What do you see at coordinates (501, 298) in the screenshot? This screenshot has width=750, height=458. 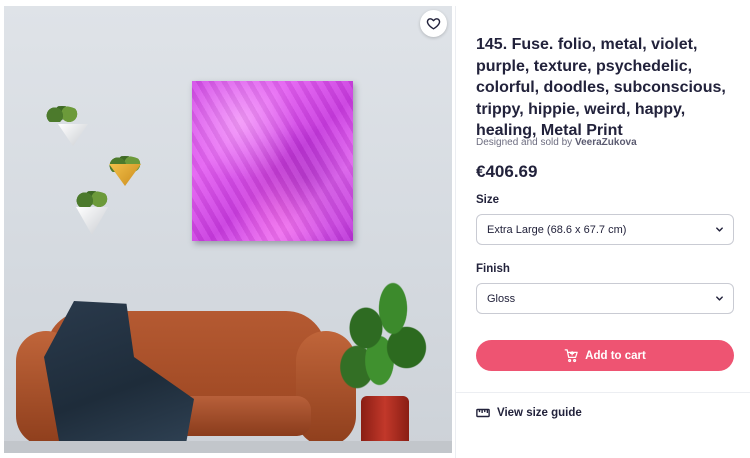 I see `finish-select-value: Gloss` at bounding box center [501, 298].